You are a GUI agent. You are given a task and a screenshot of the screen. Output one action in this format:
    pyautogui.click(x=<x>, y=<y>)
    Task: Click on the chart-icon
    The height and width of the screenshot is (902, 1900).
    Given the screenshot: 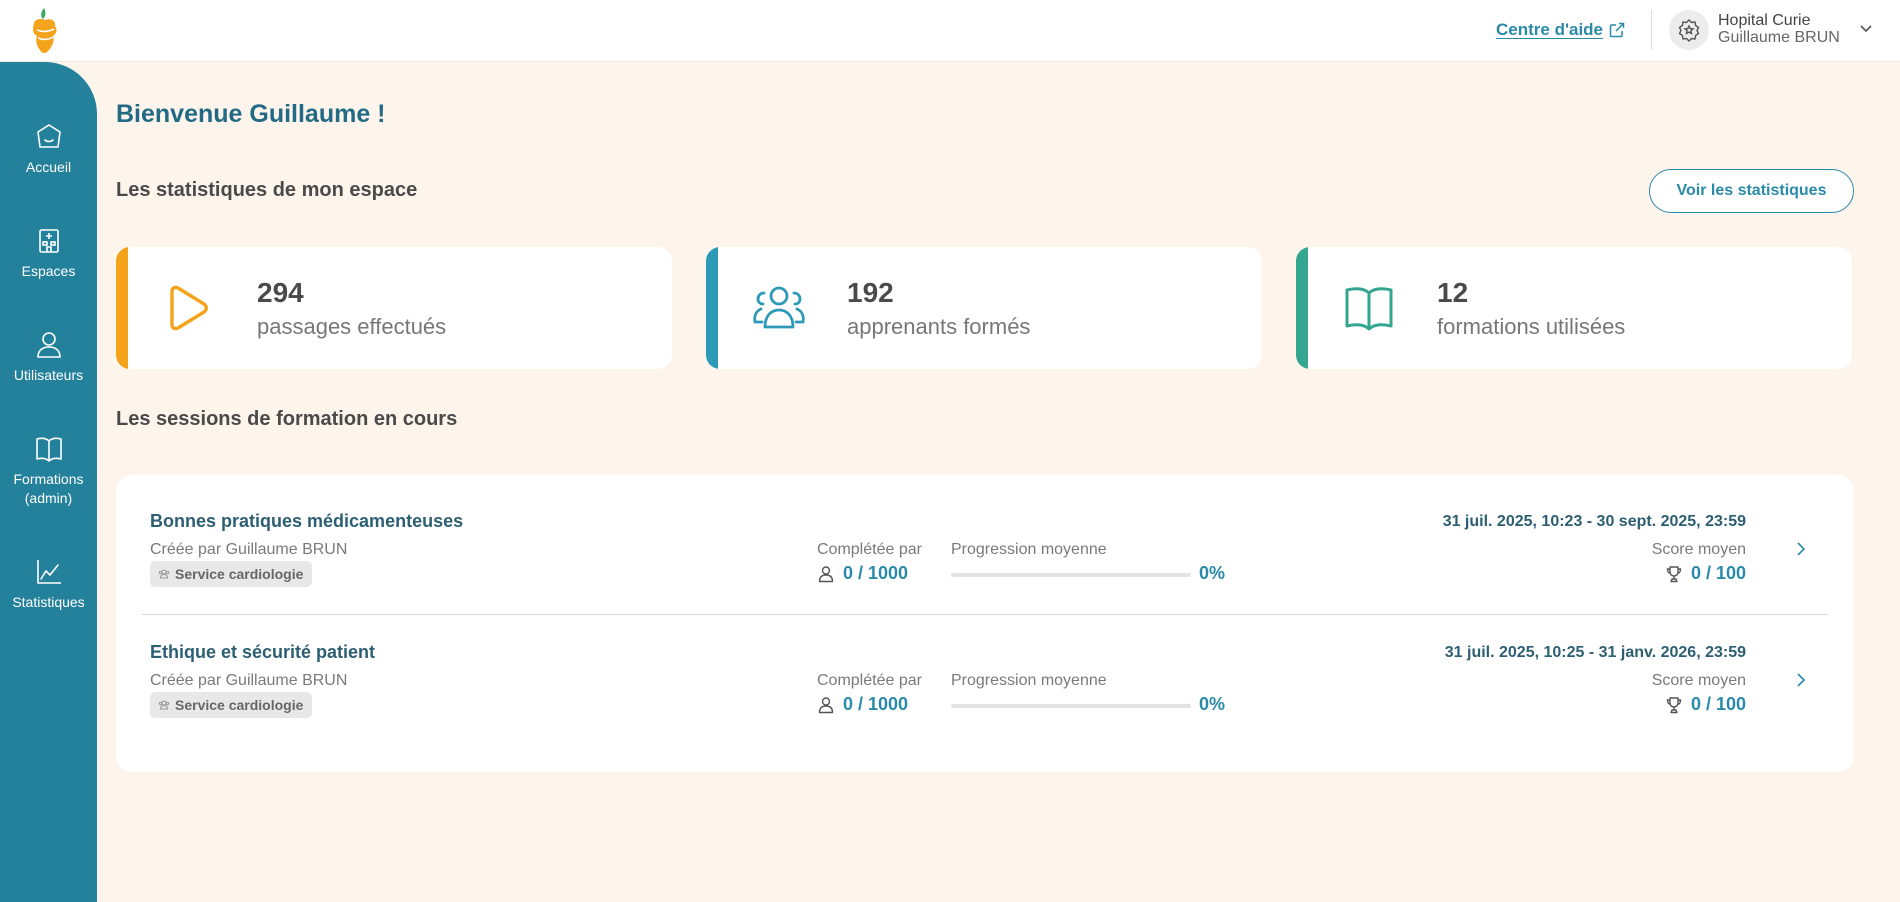 What is the action you would take?
    pyautogui.click(x=48, y=572)
    